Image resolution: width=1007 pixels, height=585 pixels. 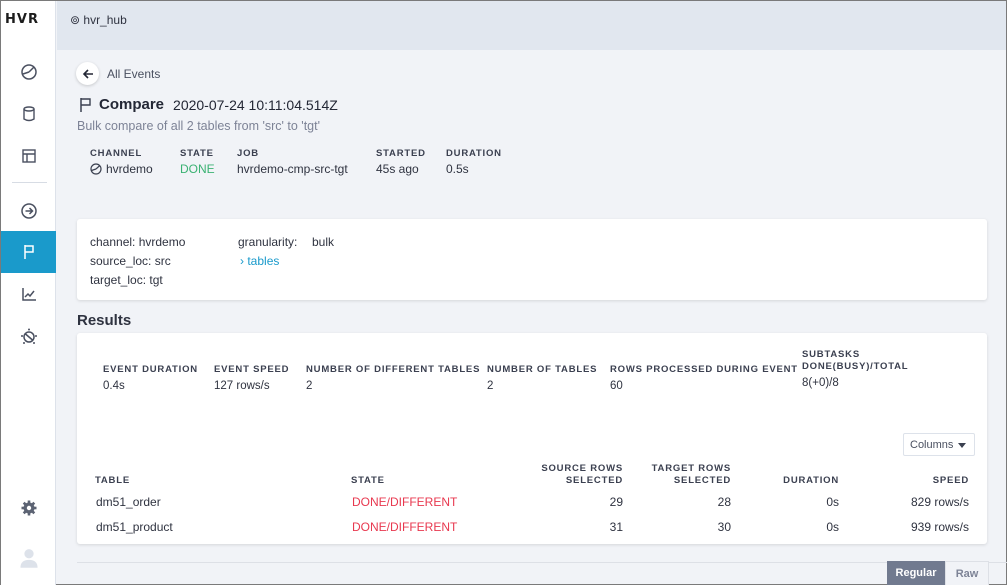 I want to click on sidebar-item-settings, so click(x=28, y=508).